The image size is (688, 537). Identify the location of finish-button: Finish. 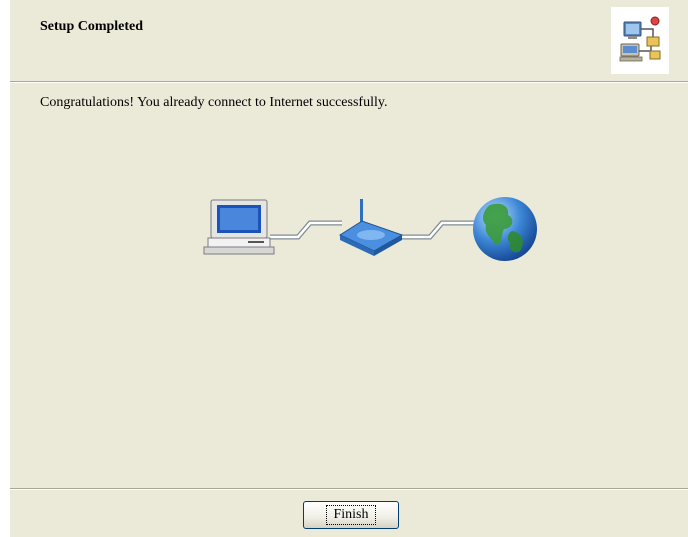
(351, 515).